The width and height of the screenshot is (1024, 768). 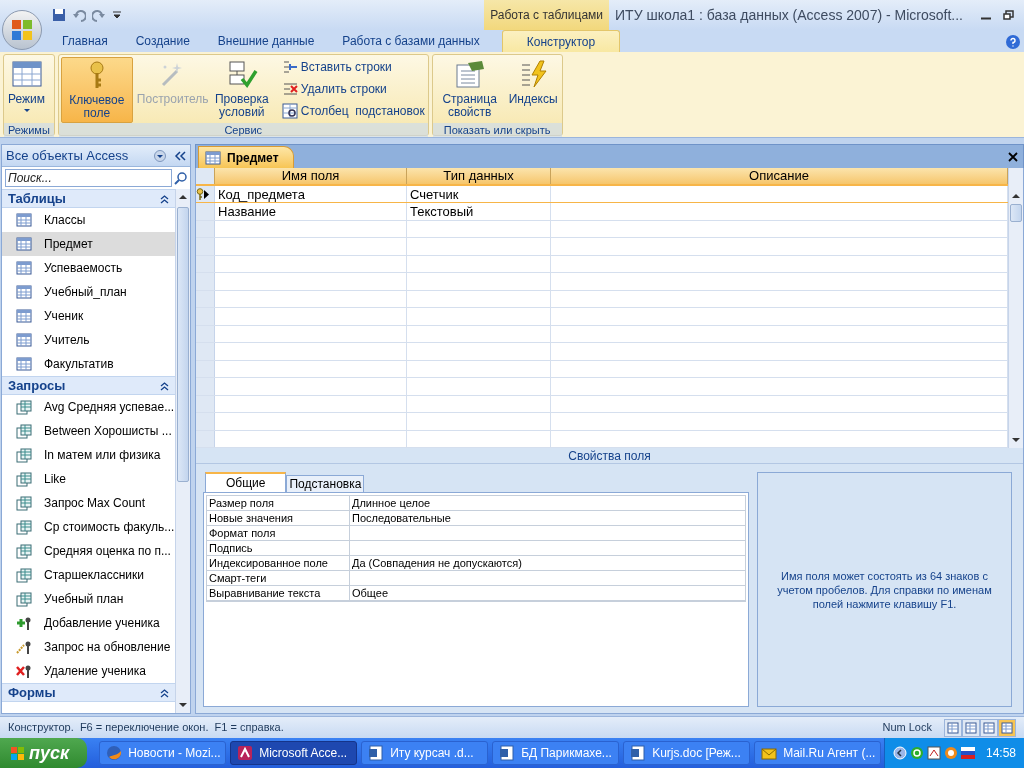 I want to click on nav-item: Запрос Max Count, so click(x=88, y=503).